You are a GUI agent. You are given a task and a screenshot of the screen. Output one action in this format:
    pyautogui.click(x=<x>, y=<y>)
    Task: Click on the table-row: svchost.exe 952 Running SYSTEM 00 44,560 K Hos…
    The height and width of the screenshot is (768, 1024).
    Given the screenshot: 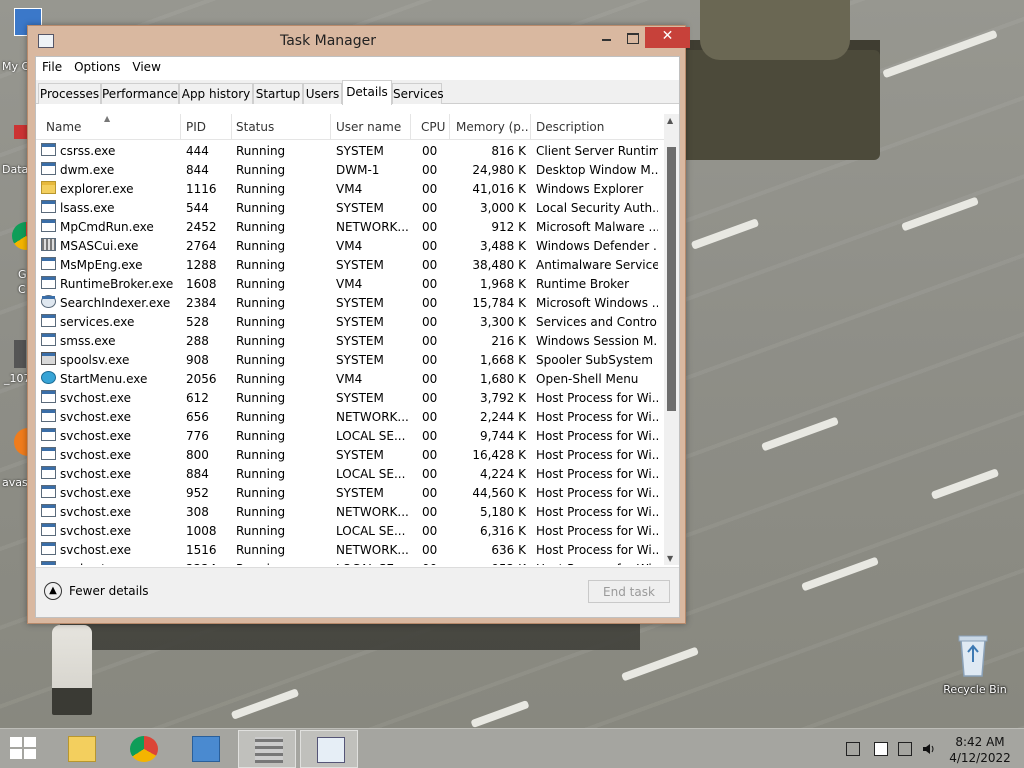 What is the action you would take?
    pyautogui.click(x=350, y=492)
    